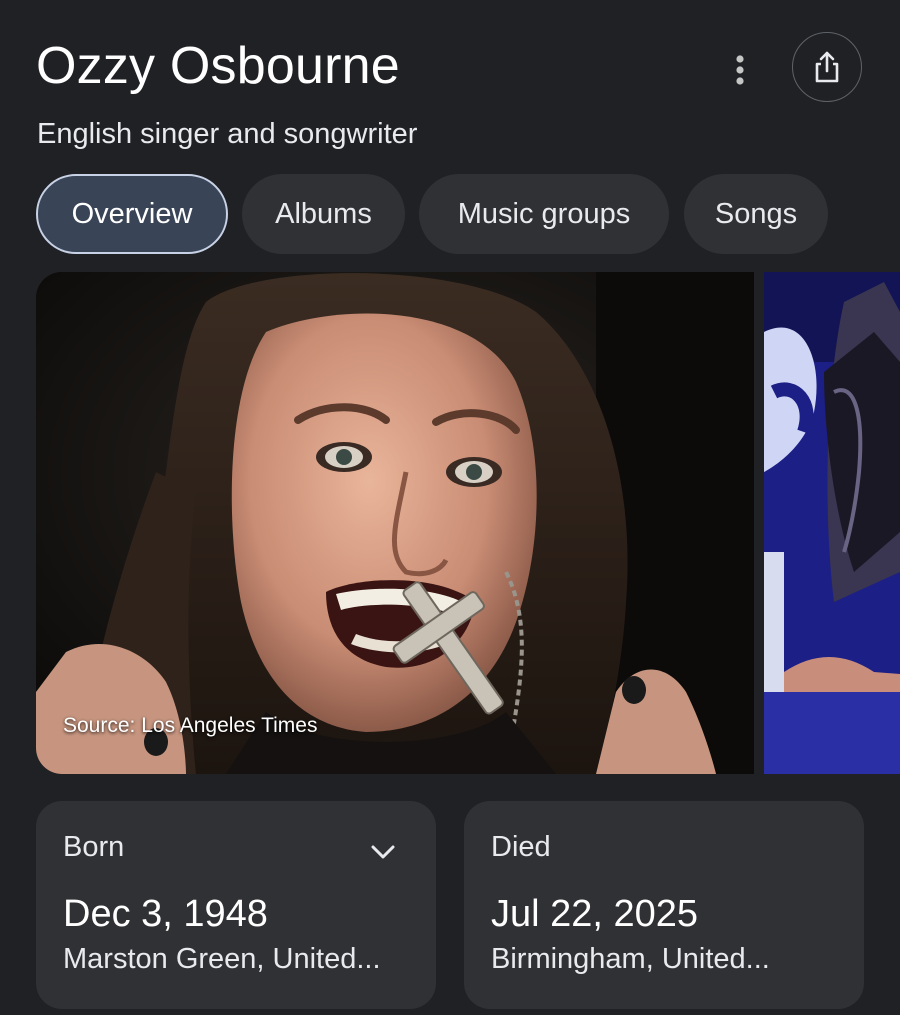  What do you see at coordinates (544, 214) in the screenshot?
I see `tab-music-groups: Music groups` at bounding box center [544, 214].